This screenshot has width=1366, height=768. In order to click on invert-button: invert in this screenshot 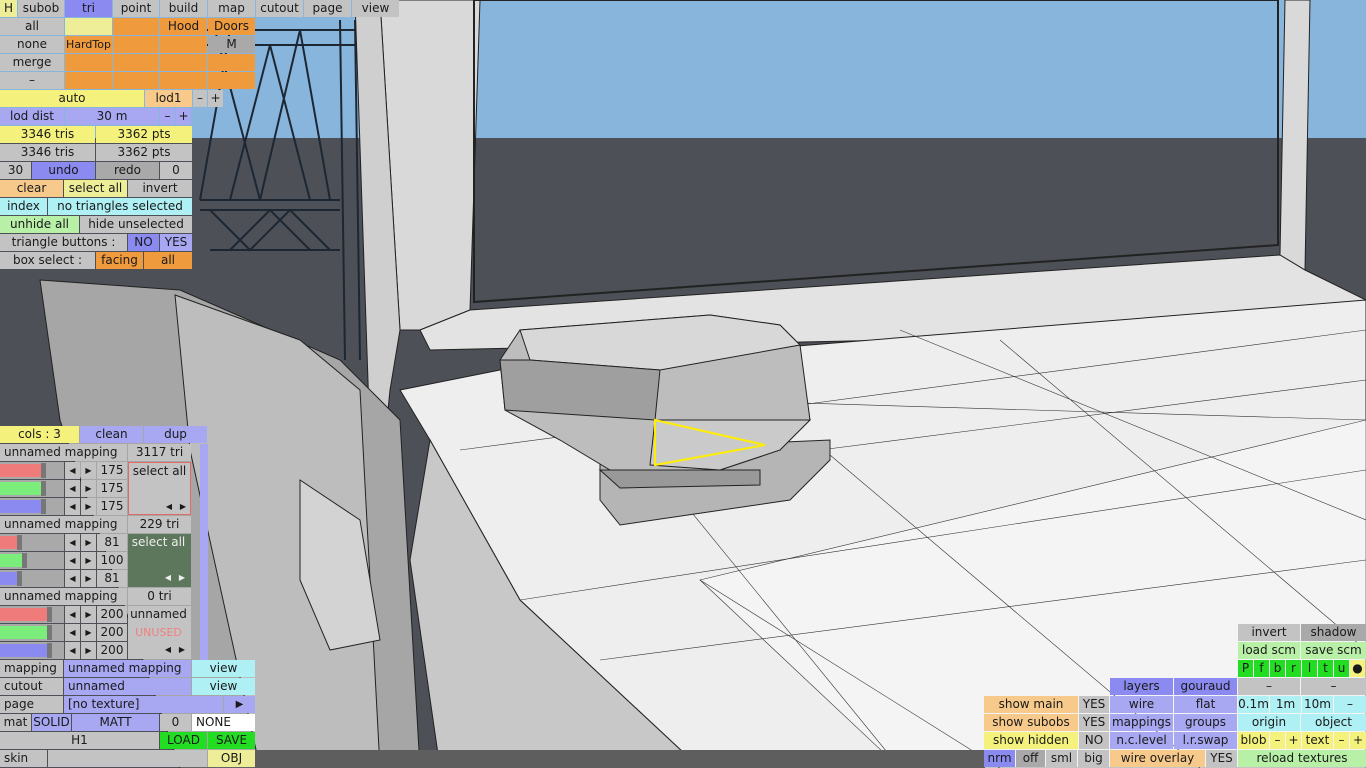, I will do `click(1269, 632)`.